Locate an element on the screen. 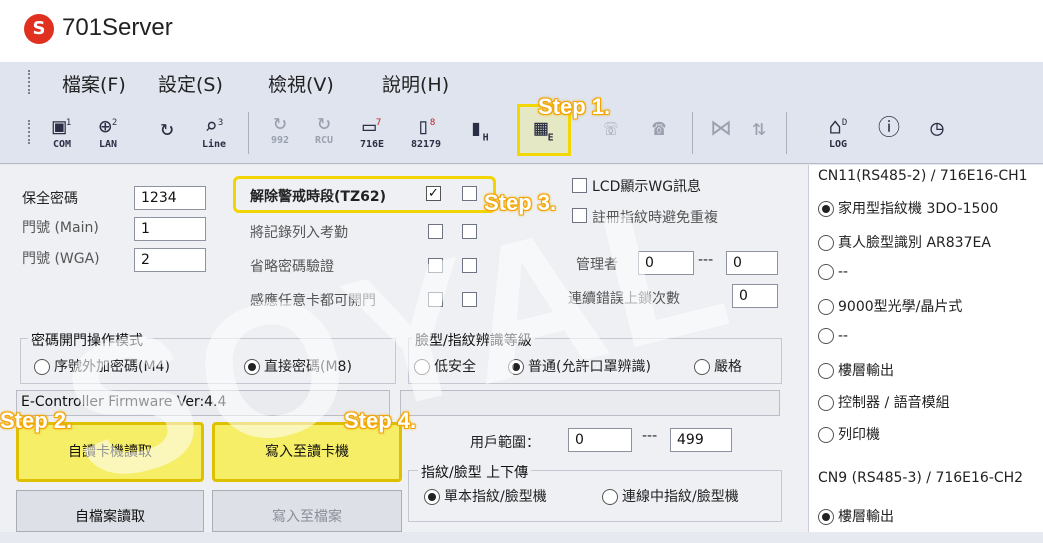  password-mode-title: 密碼開門操作模式 is located at coordinates (87, 340).